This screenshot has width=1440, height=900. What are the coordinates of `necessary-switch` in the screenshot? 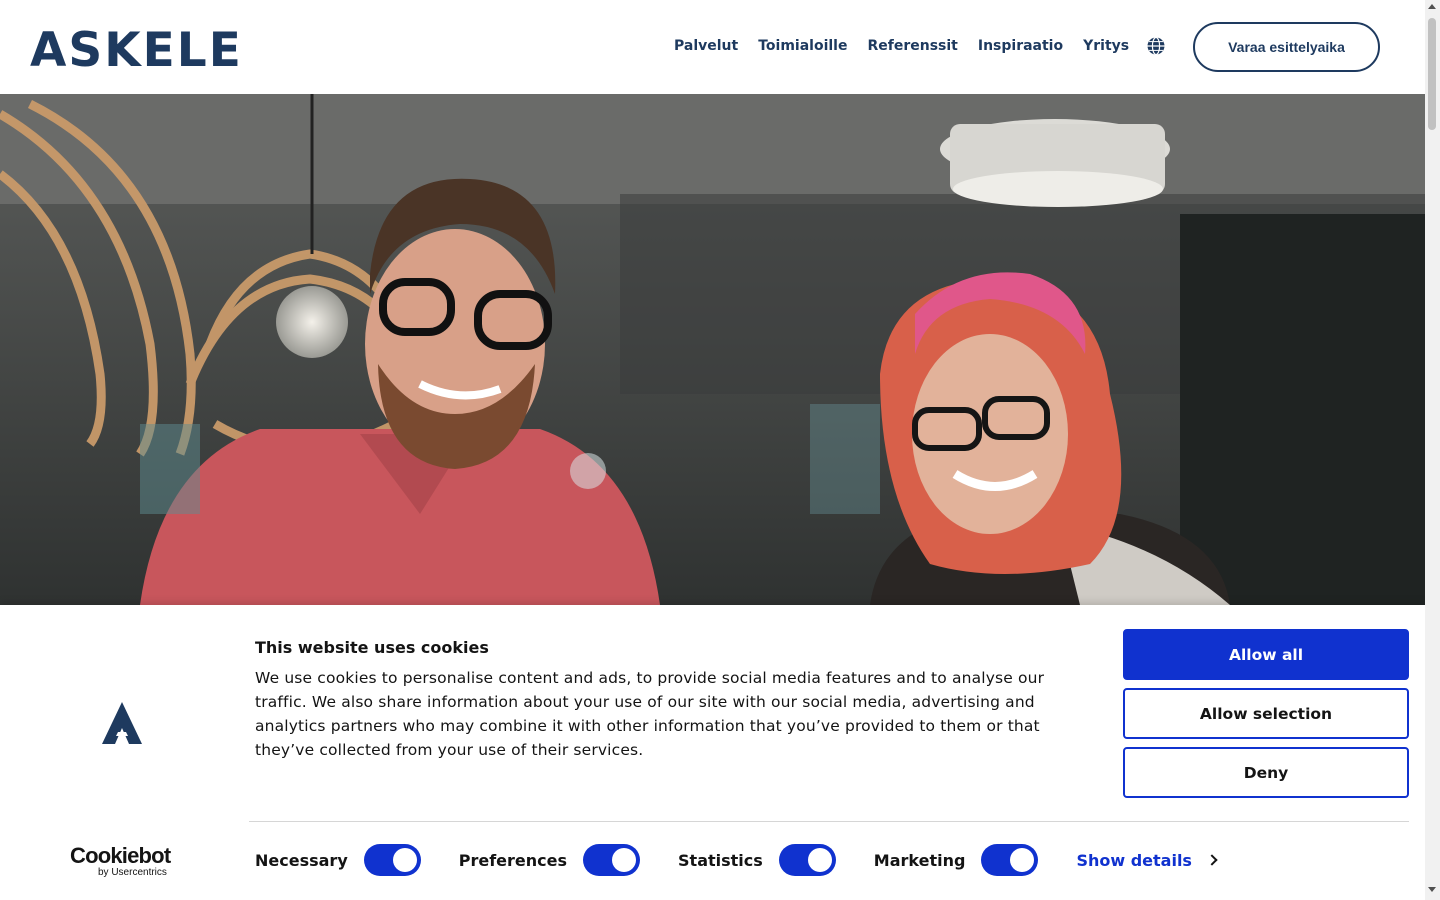 It's located at (392, 860).